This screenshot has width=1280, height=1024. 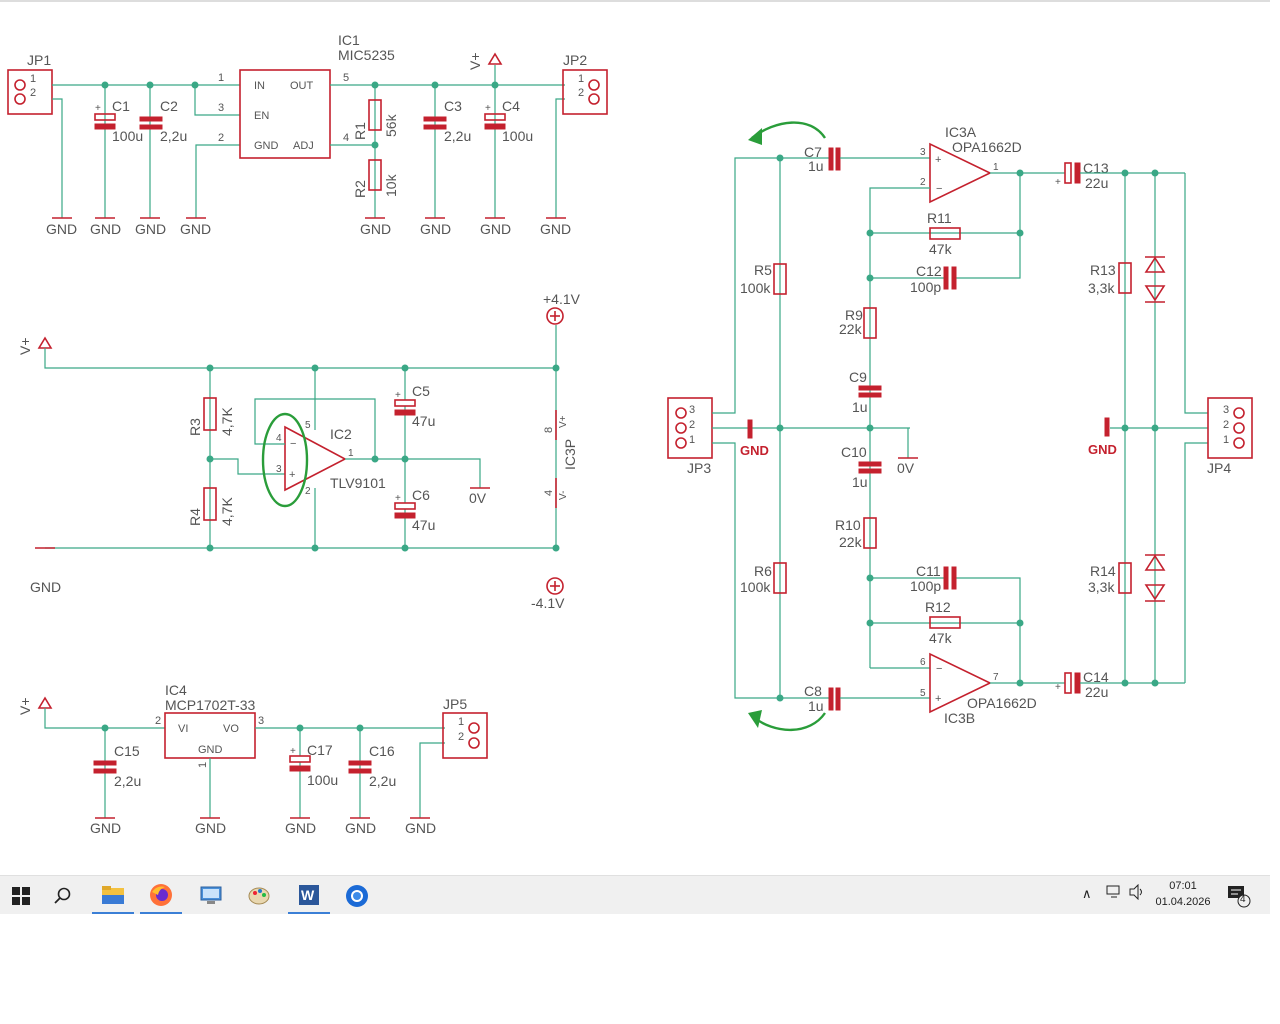 What do you see at coordinates (121, 106) in the screenshot?
I see `svg-text: C1` at bounding box center [121, 106].